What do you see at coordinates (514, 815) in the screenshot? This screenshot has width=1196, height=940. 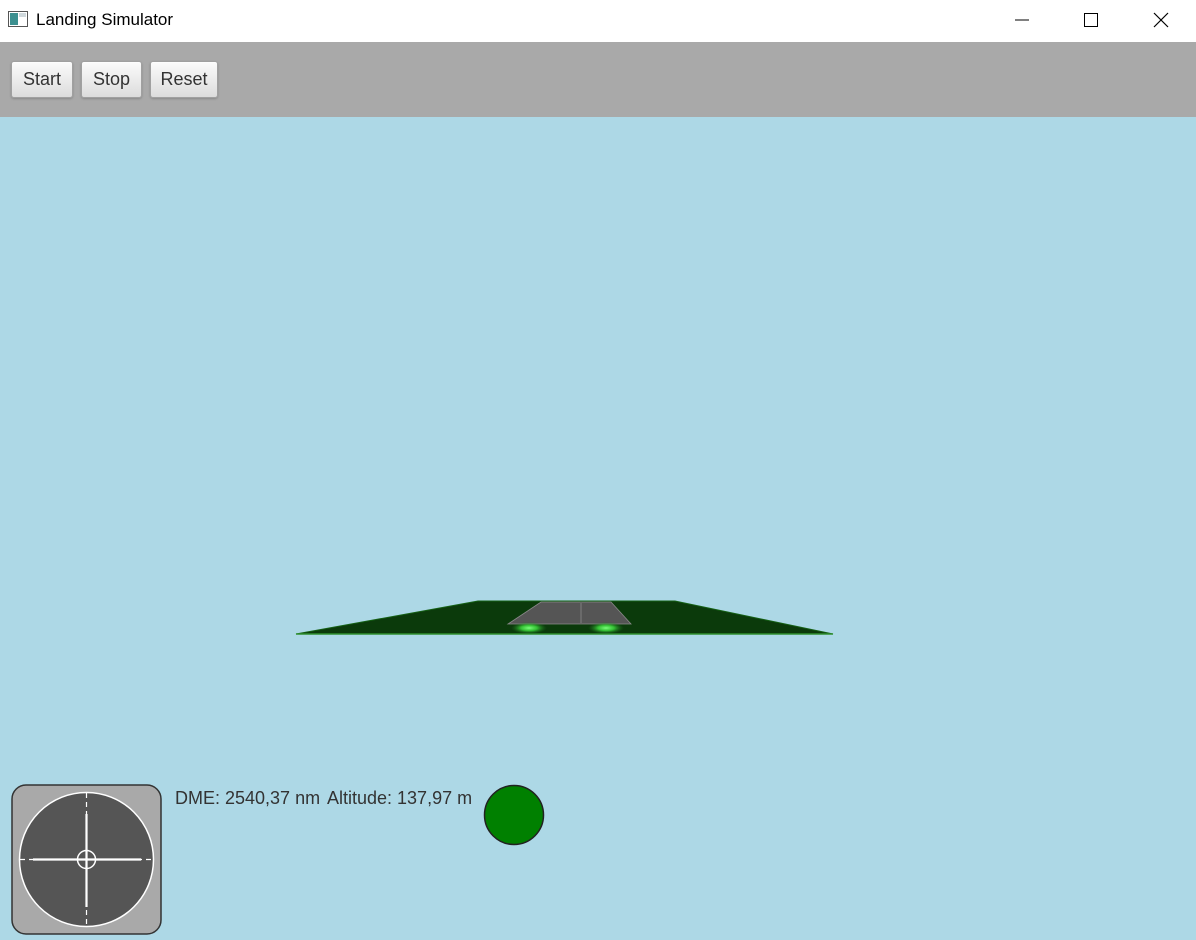 I see `status-light` at bounding box center [514, 815].